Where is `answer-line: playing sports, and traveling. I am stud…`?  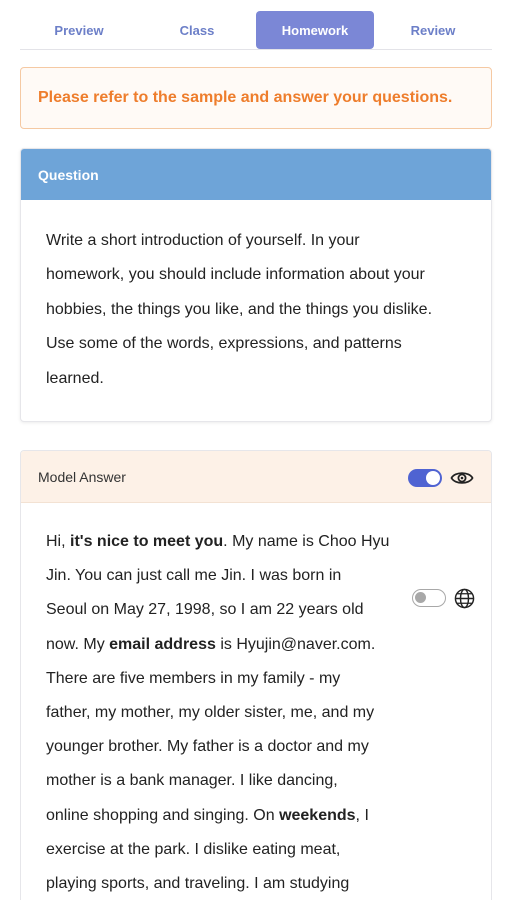 answer-line: playing sports, and traveling. I am stud… is located at coordinates (198, 884).